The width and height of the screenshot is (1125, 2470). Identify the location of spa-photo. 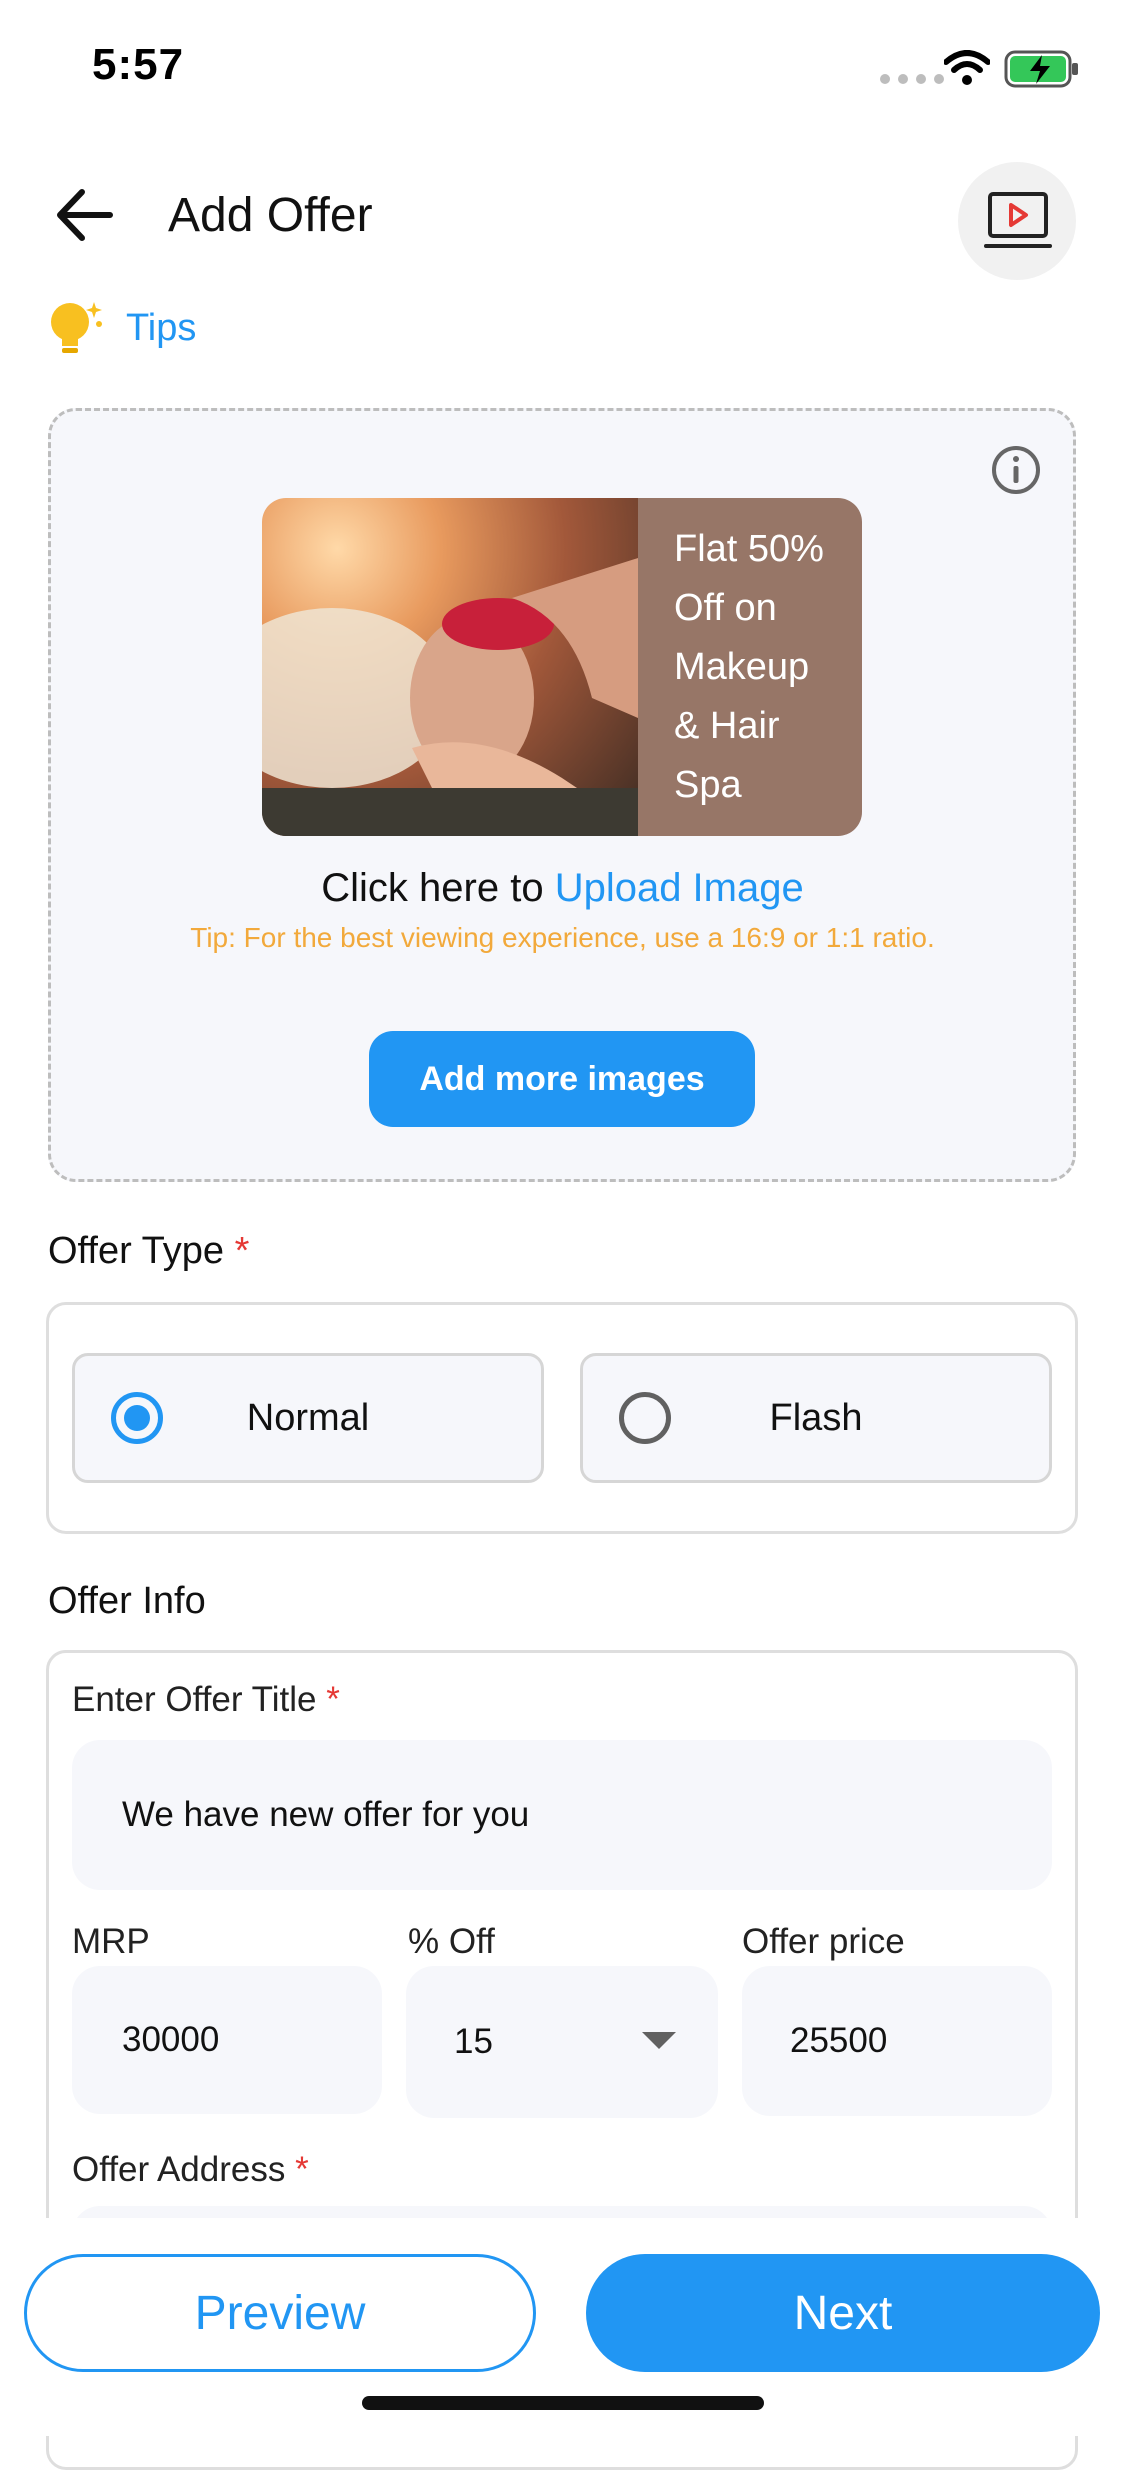
(450, 667).